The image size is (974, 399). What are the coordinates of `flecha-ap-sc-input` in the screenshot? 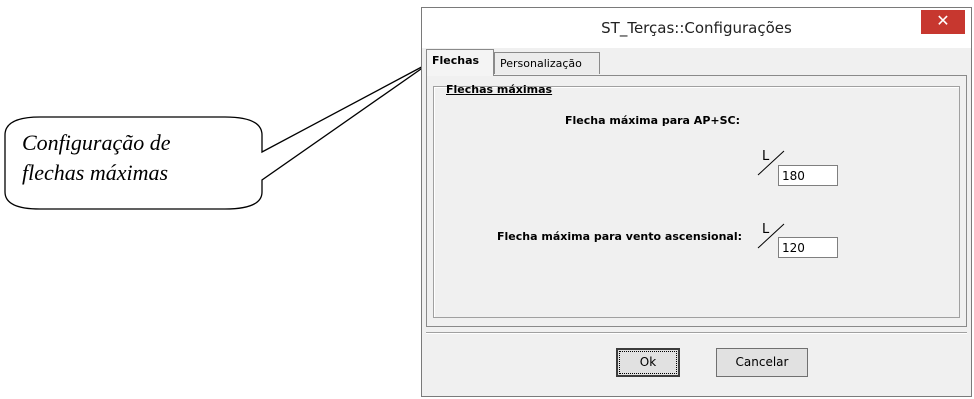 It's located at (808, 175).